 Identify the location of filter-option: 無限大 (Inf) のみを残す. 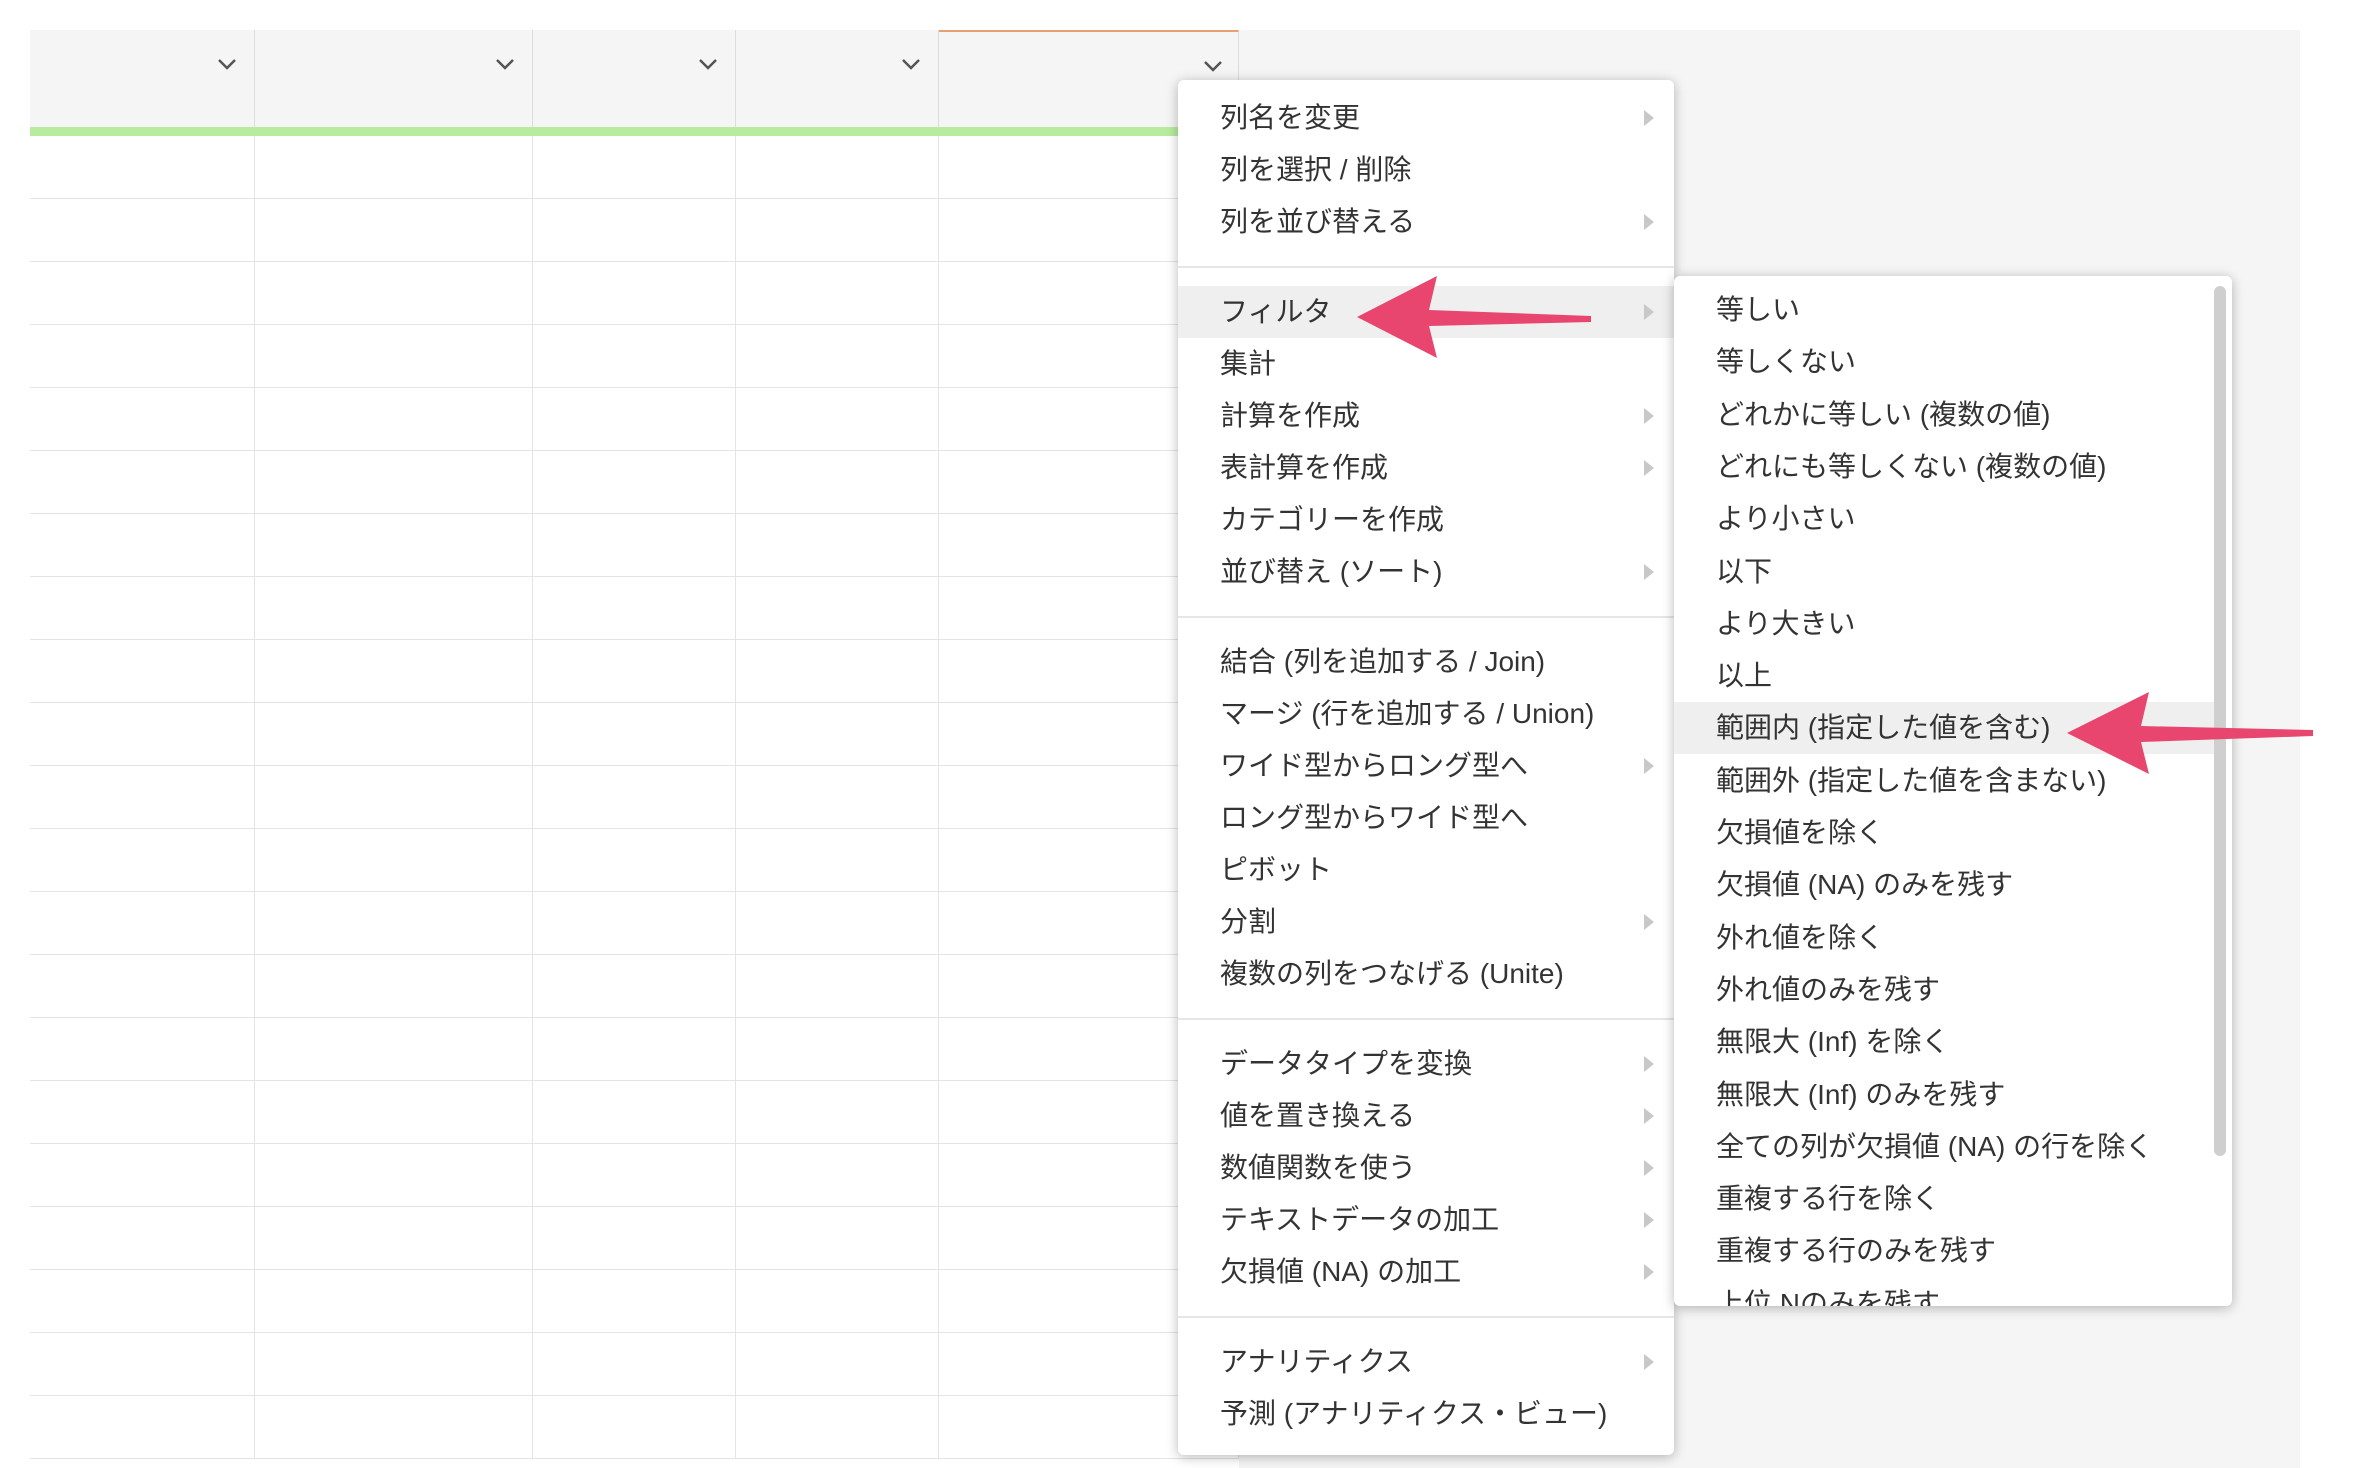
(1944, 1095).